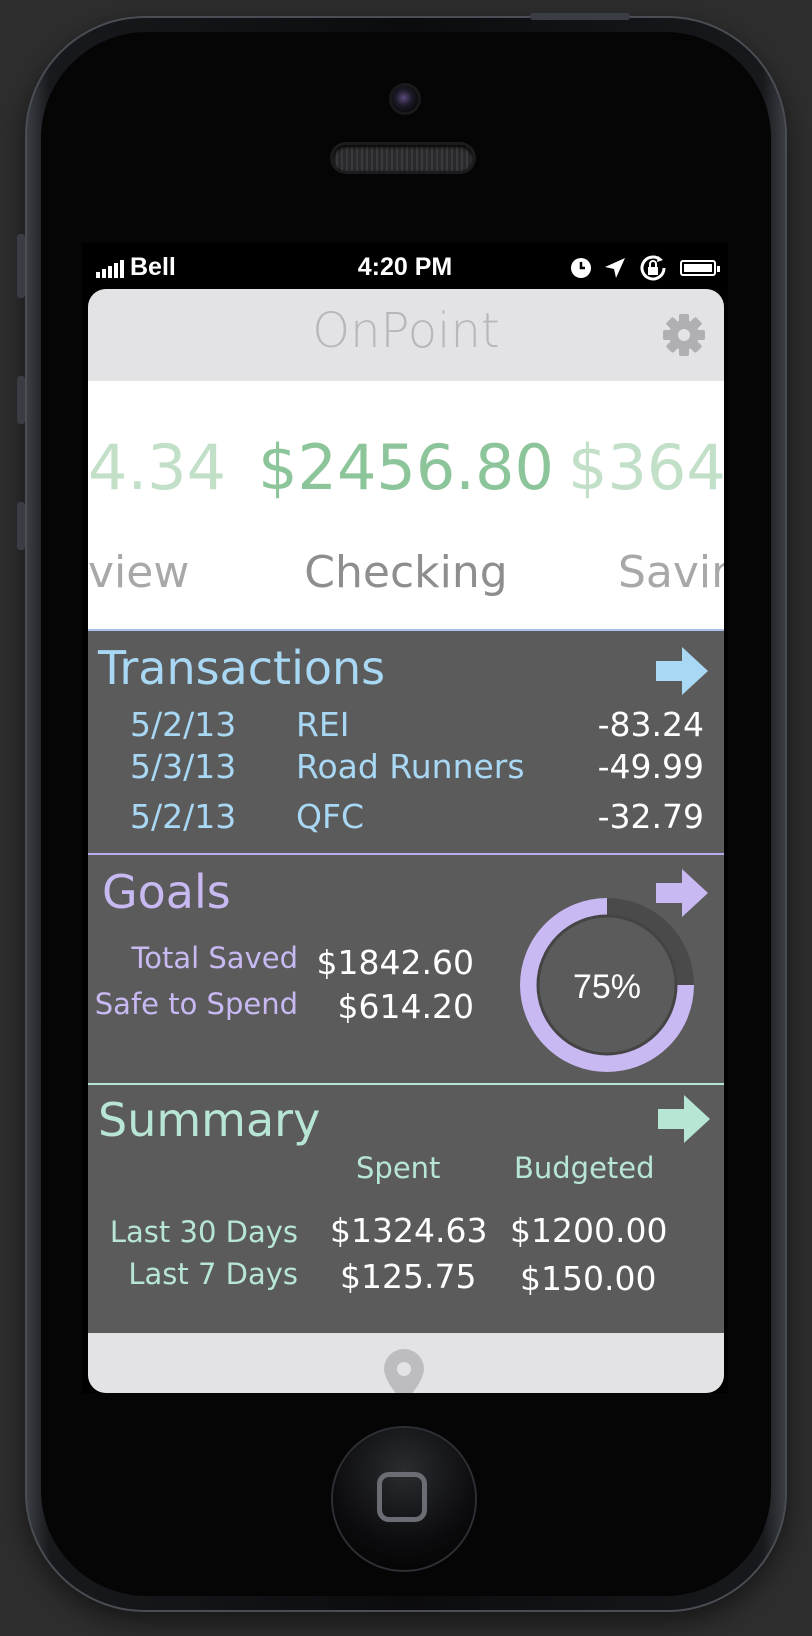 The height and width of the screenshot is (1636, 812). I want to click on summary-row-label: Last 7 Days, so click(213, 1274).